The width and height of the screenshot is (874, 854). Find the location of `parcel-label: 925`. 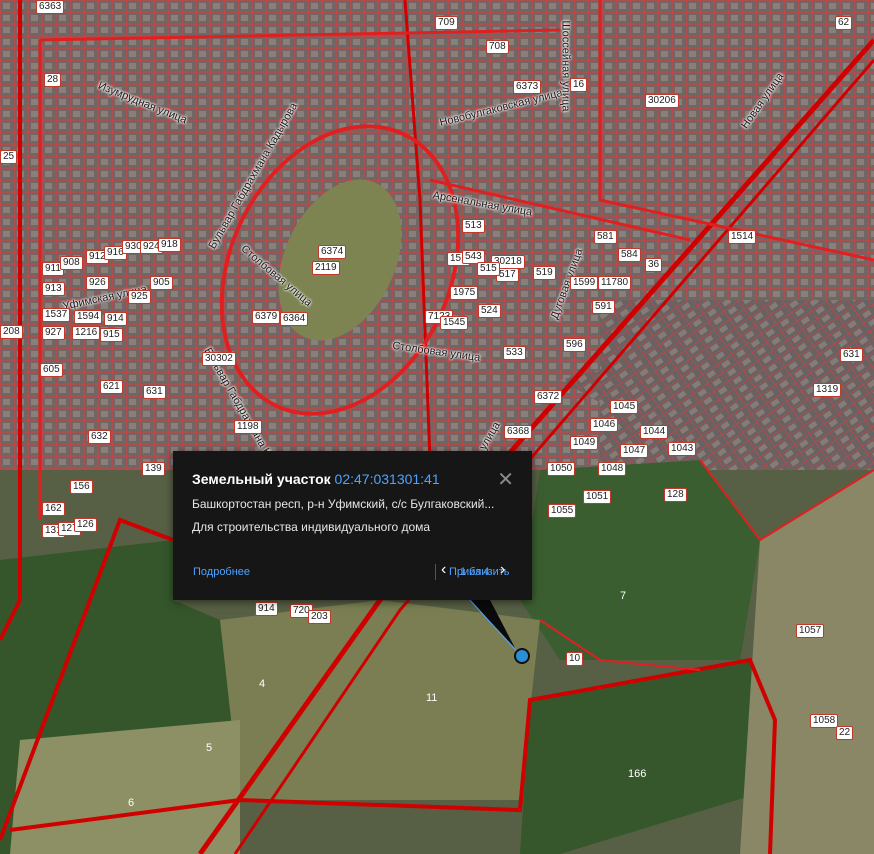

parcel-label: 925 is located at coordinates (139, 297).